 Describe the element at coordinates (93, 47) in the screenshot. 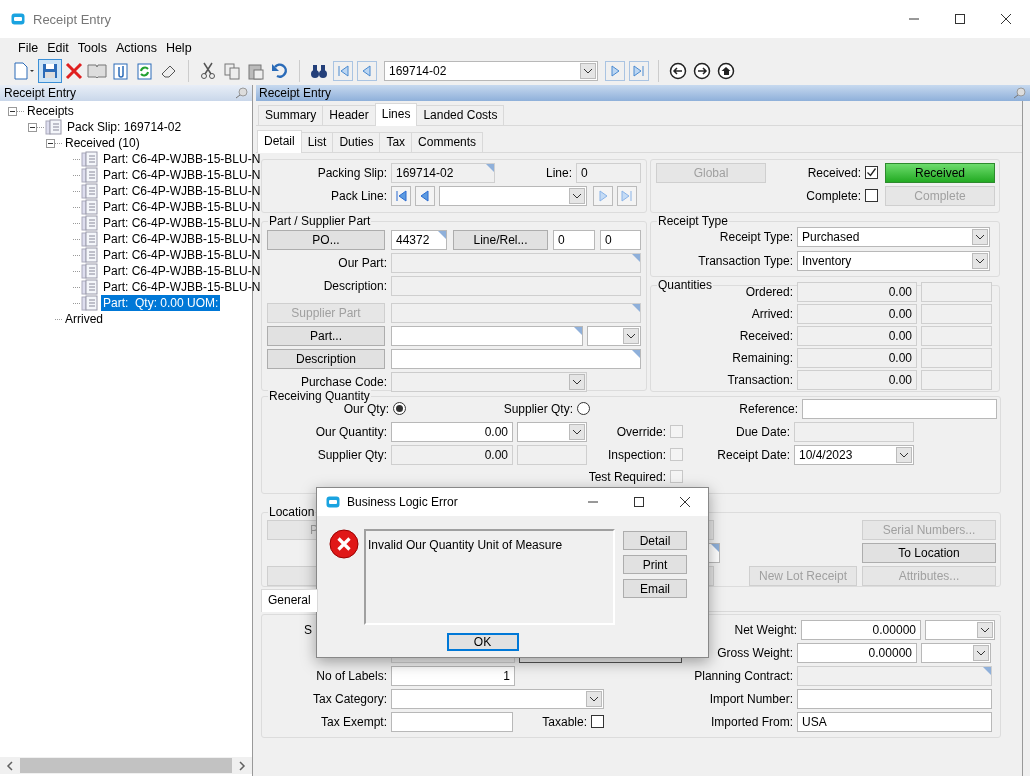

I see `menu-item: Tools` at that location.